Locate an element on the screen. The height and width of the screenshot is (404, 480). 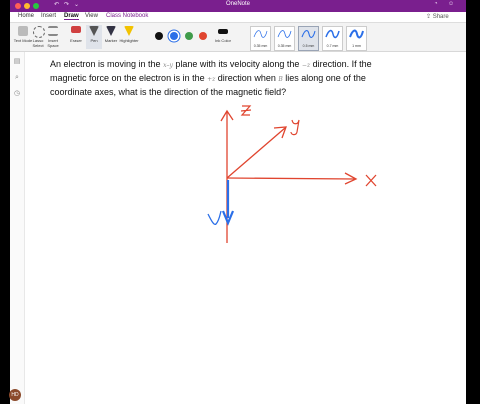
z-label-ink is located at coordinates (246, 110).